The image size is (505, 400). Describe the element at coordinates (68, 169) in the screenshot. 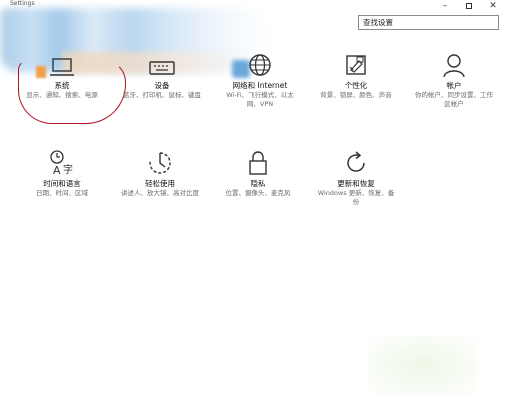

I see `svg-text: 字` at that location.